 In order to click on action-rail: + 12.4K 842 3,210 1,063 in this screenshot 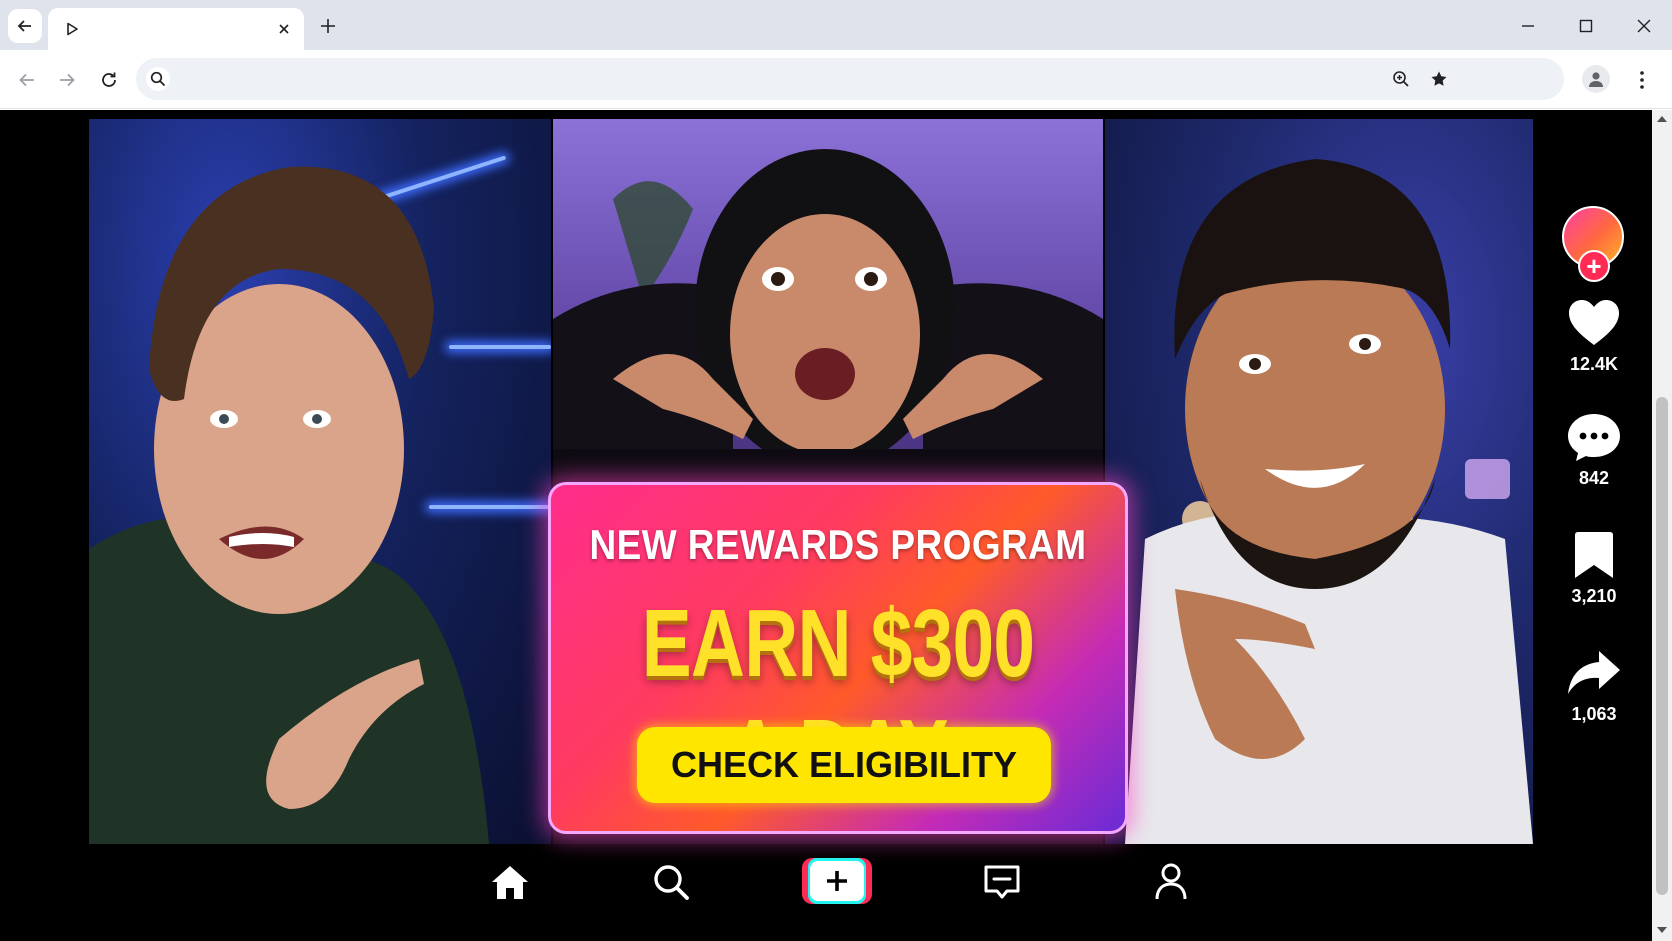, I will do `click(1594, 480)`.